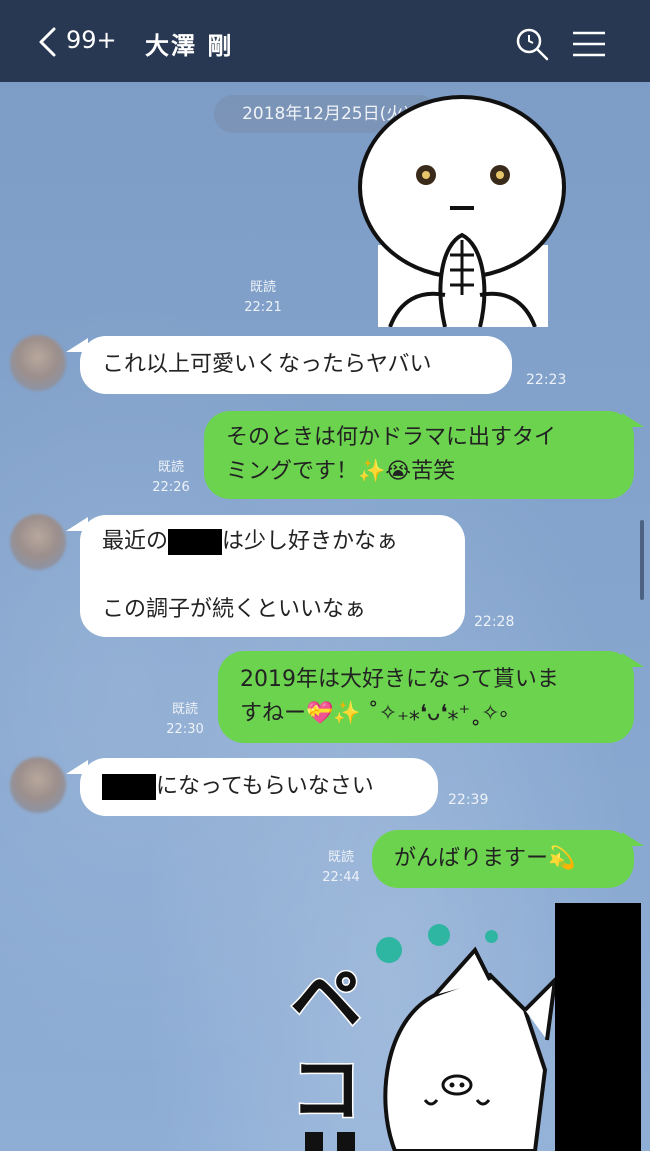 The image size is (650, 1151). Describe the element at coordinates (391, 437) in the screenshot. I see `message-text-line: そのときは何かドラマに出すタイ` at that location.